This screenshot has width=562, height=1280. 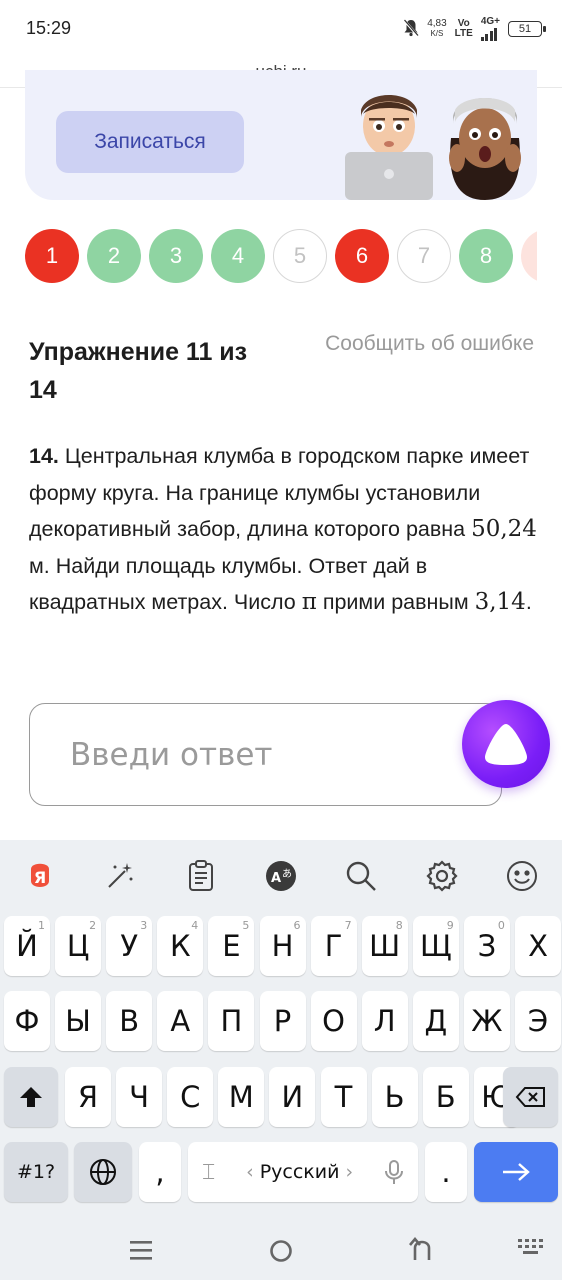 What do you see at coordinates (486, 946) in the screenshot?
I see `key-З: З0` at bounding box center [486, 946].